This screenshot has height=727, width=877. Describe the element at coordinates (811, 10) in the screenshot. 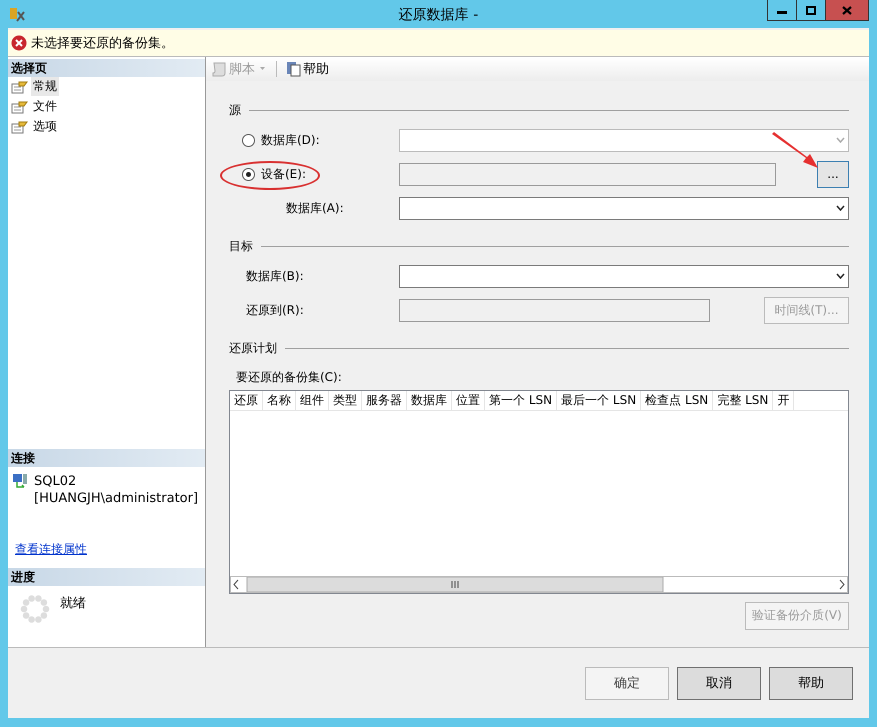

I see `maximize-icon` at that location.